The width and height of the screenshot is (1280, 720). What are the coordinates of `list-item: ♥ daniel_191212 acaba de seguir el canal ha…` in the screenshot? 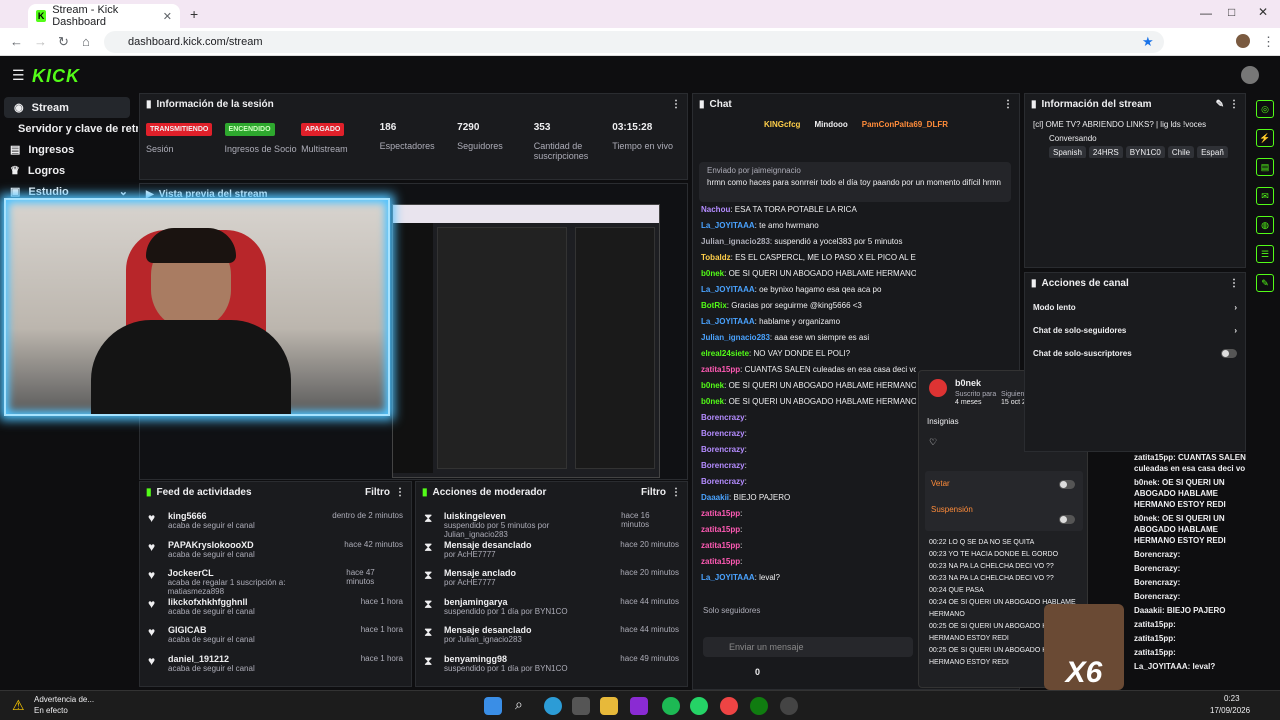 It's located at (275, 665).